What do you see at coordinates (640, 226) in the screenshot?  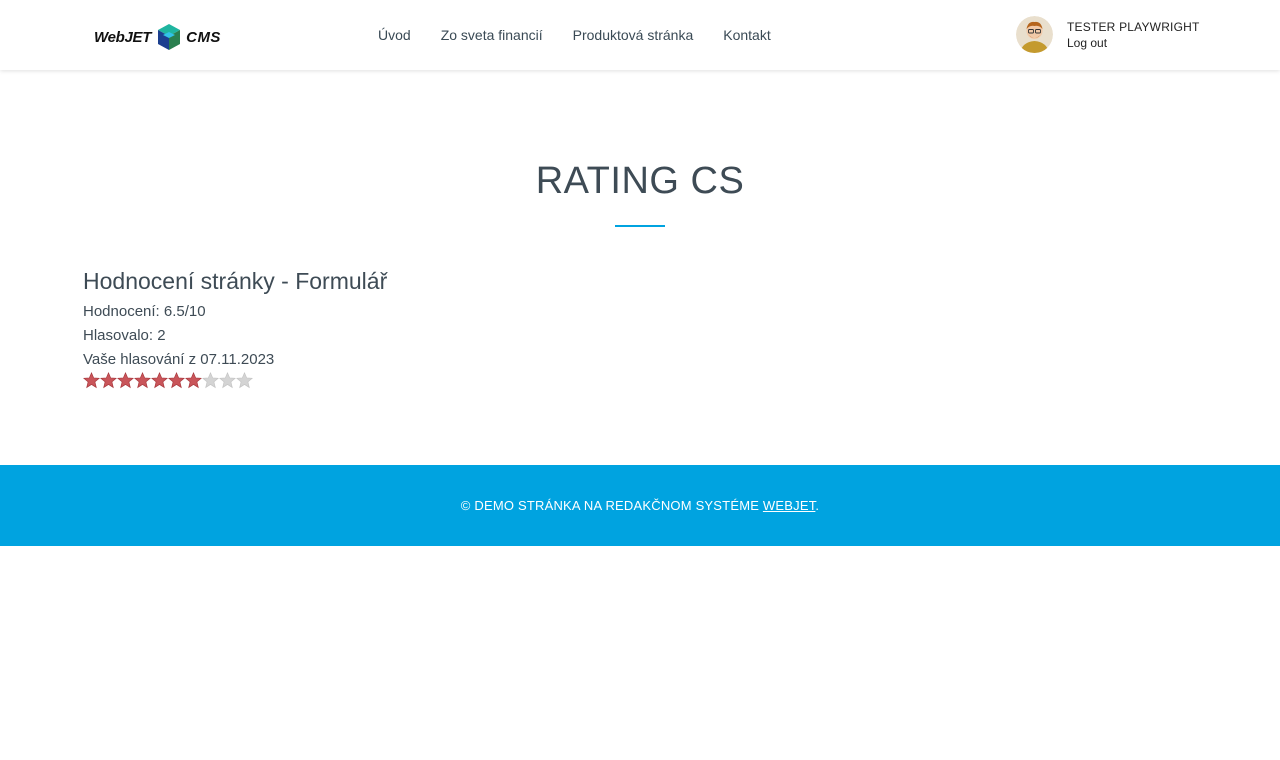 I see `title-underline` at bounding box center [640, 226].